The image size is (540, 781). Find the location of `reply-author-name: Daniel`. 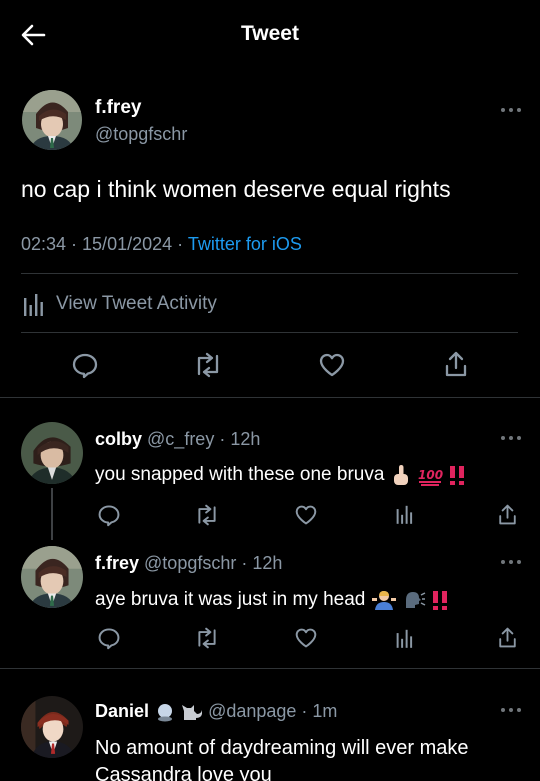

reply-author-name: Daniel is located at coordinates (122, 711).